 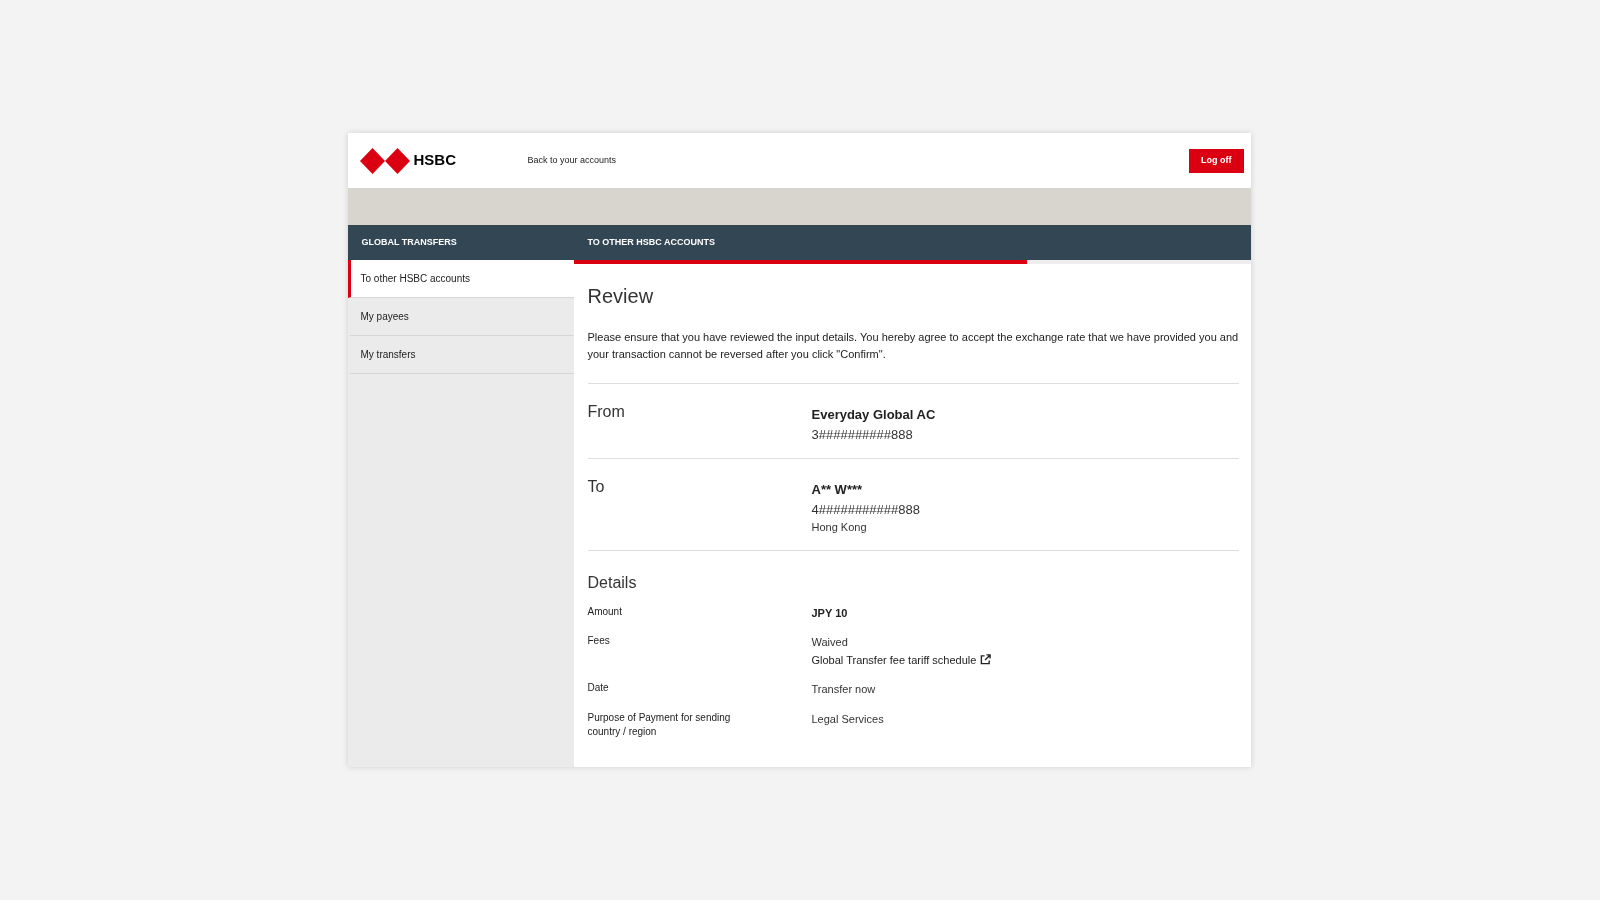 I want to click on detail-label: Amount, so click(x=605, y=611).